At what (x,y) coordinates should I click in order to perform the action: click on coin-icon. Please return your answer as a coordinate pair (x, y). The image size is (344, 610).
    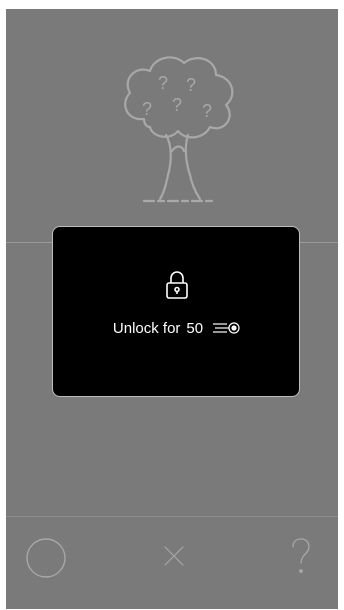
    Looking at the image, I should click on (226, 328).